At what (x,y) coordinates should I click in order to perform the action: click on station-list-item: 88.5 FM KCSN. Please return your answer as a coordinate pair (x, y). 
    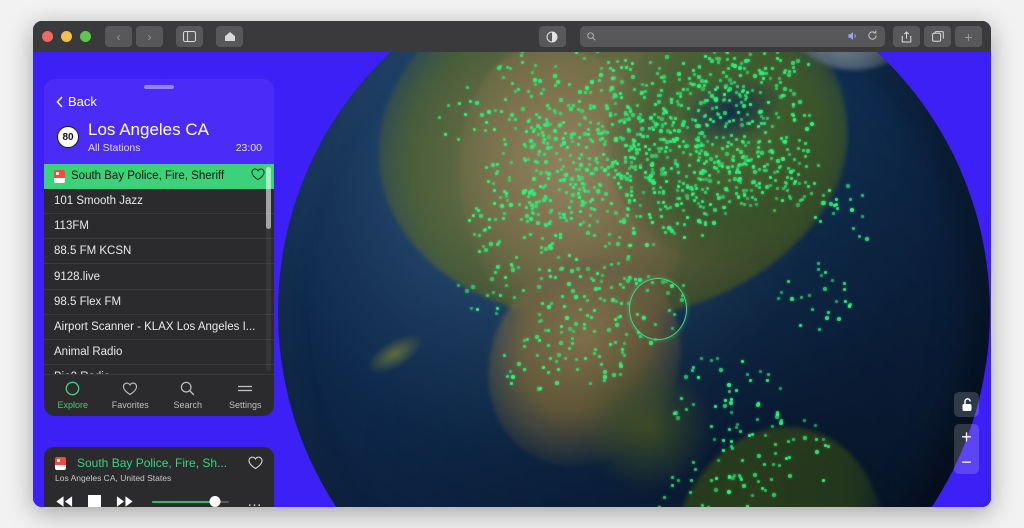
    Looking at the image, I should click on (159, 252).